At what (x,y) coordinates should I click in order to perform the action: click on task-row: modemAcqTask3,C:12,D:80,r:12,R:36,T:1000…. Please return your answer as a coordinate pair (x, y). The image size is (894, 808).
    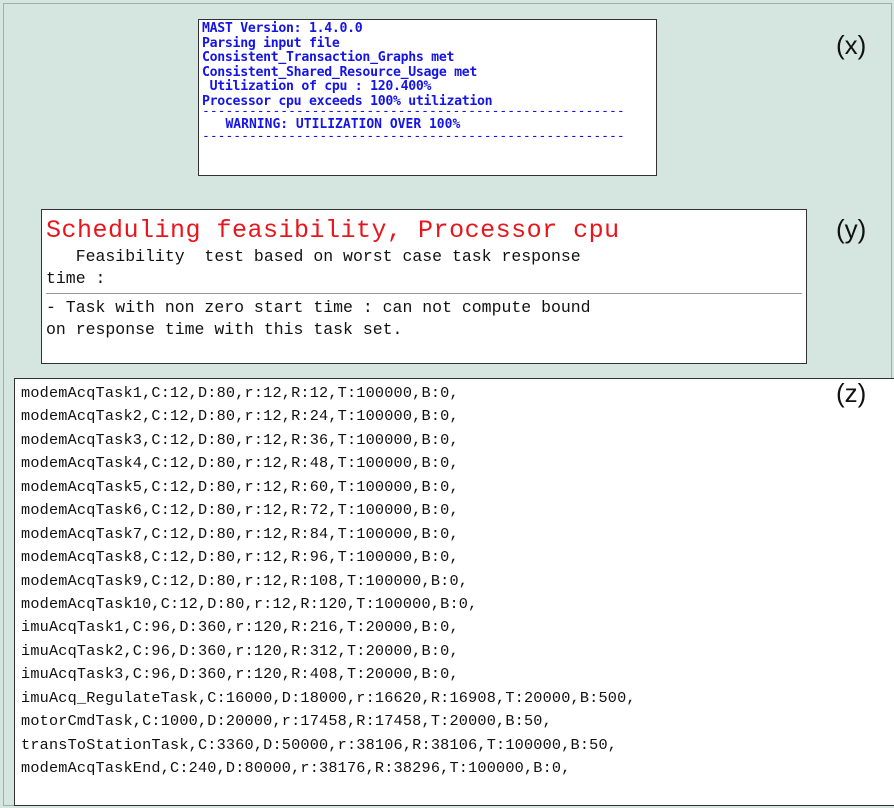
    Looking at the image, I should click on (240, 439).